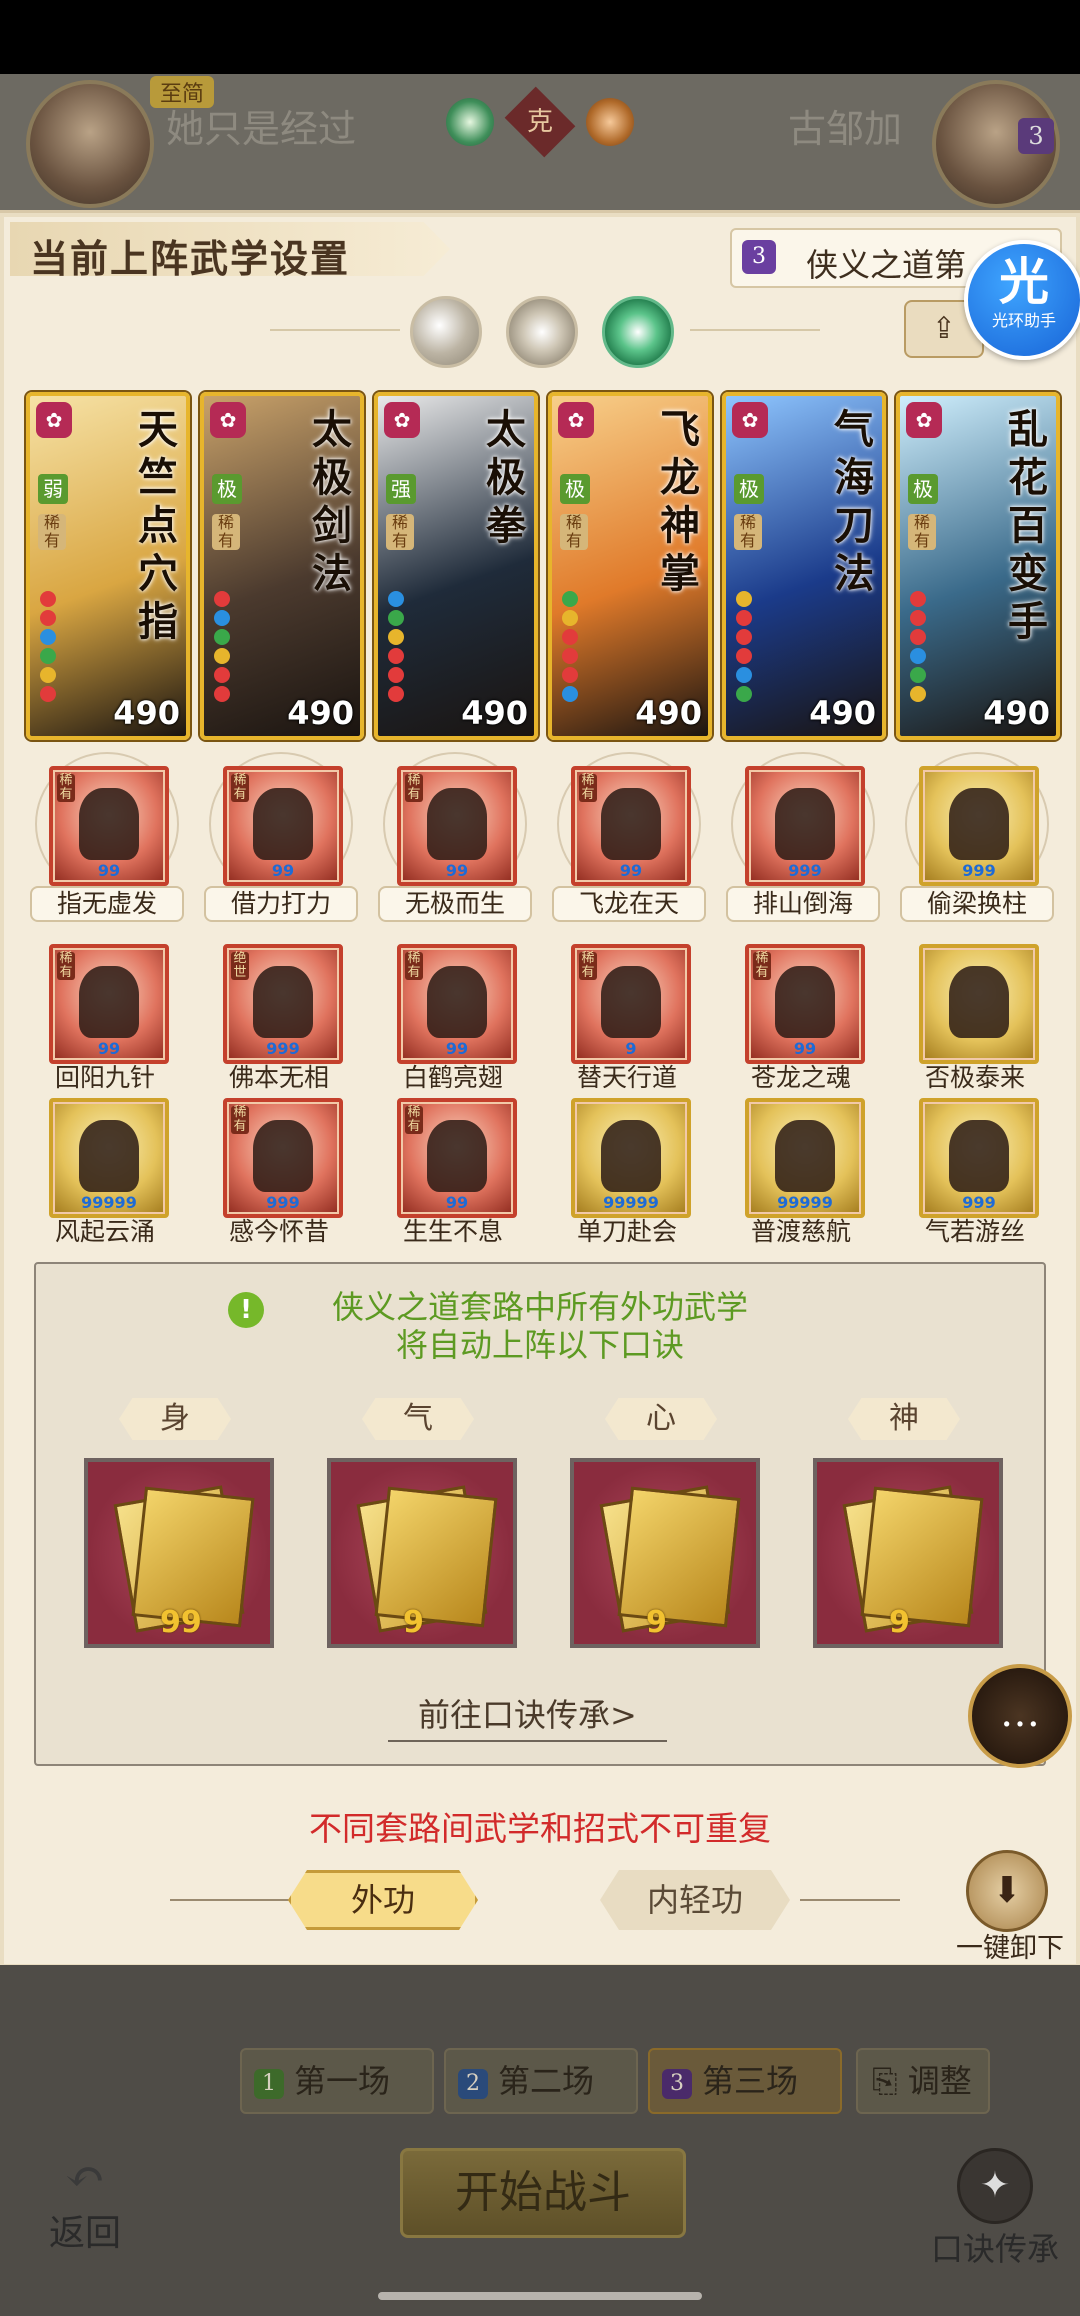  Describe the element at coordinates (541, 2081) in the screenshot. I see `round-tab-2: 2 第二场` at that location.